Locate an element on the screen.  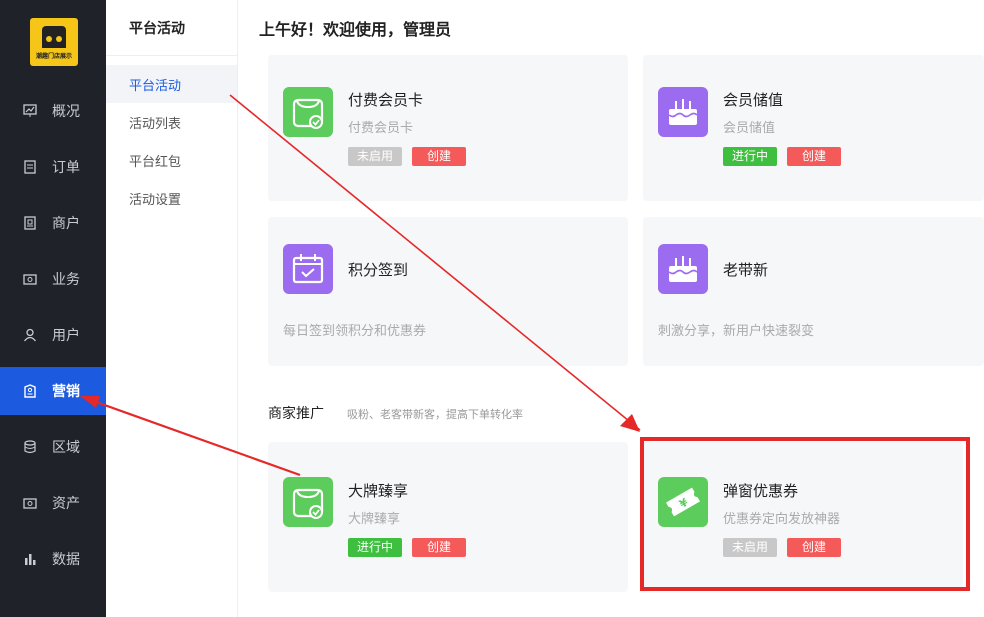
card-title: 积分签到 is located at coordinates (378, 270).